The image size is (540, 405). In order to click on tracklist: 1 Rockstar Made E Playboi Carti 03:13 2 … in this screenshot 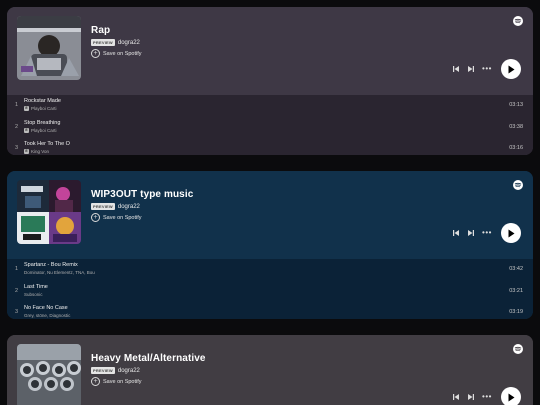, I will do `click(270, 125)`.